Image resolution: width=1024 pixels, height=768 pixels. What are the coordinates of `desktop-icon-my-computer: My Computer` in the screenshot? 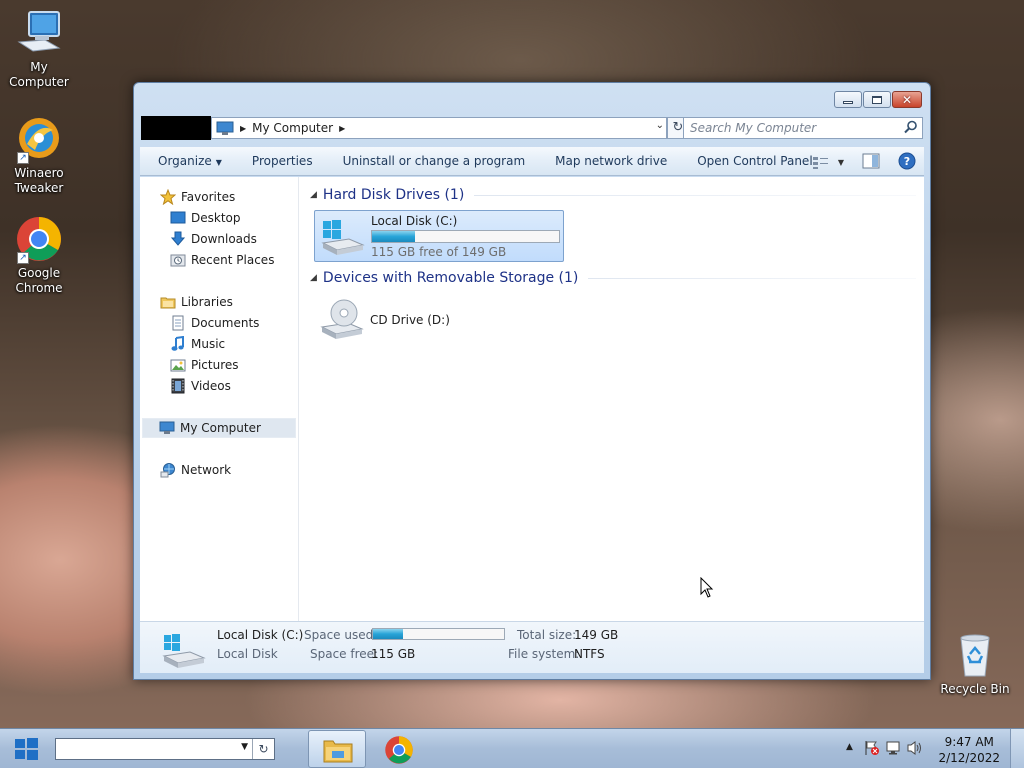 It's located at (39, 50).